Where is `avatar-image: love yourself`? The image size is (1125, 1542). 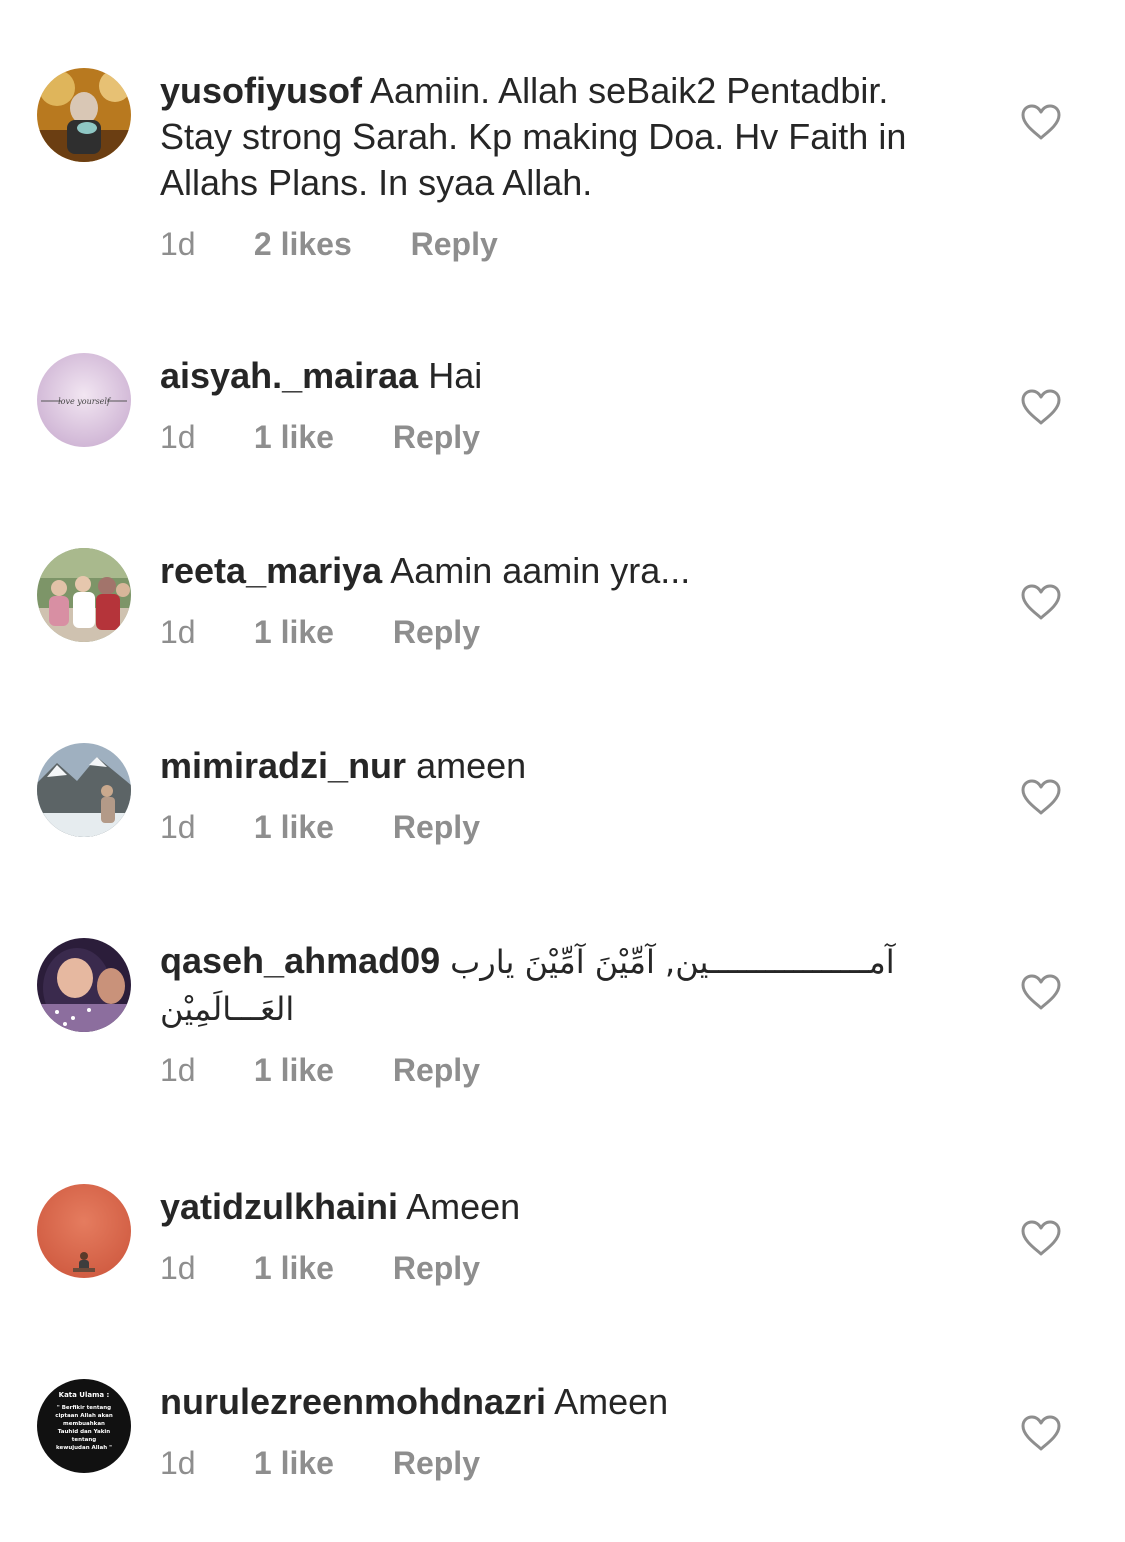 avatar-image: love yourself is located at coordinates (84, 400).